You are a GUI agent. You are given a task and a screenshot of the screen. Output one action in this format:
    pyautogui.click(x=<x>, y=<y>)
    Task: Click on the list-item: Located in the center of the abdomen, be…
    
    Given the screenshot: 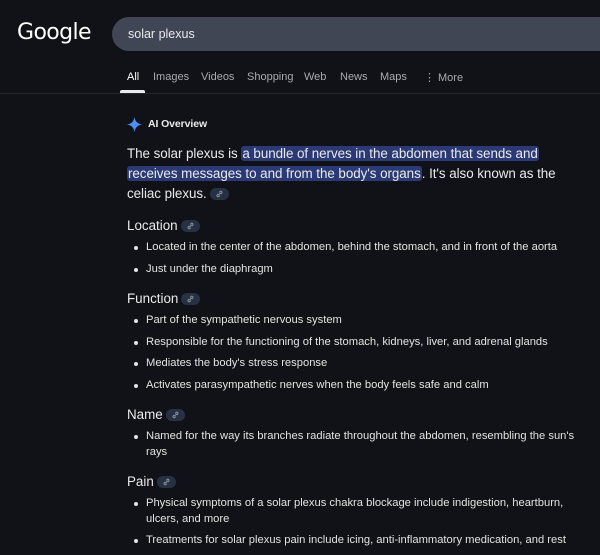 What is the action you would take?
    pyautogui.click(x=357, y=248)
    